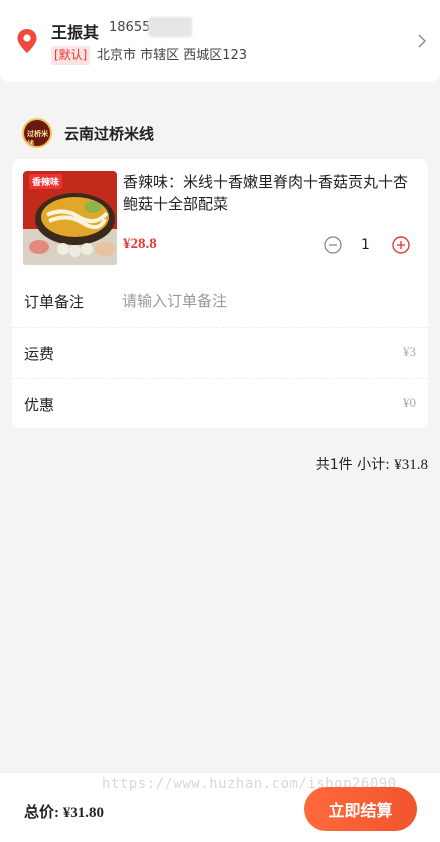 The height and width of the screenshot is (842, 440). Describe the element at coordinates (39, 354) in the screenshot. I see `shipping-label: 运费` at that location.